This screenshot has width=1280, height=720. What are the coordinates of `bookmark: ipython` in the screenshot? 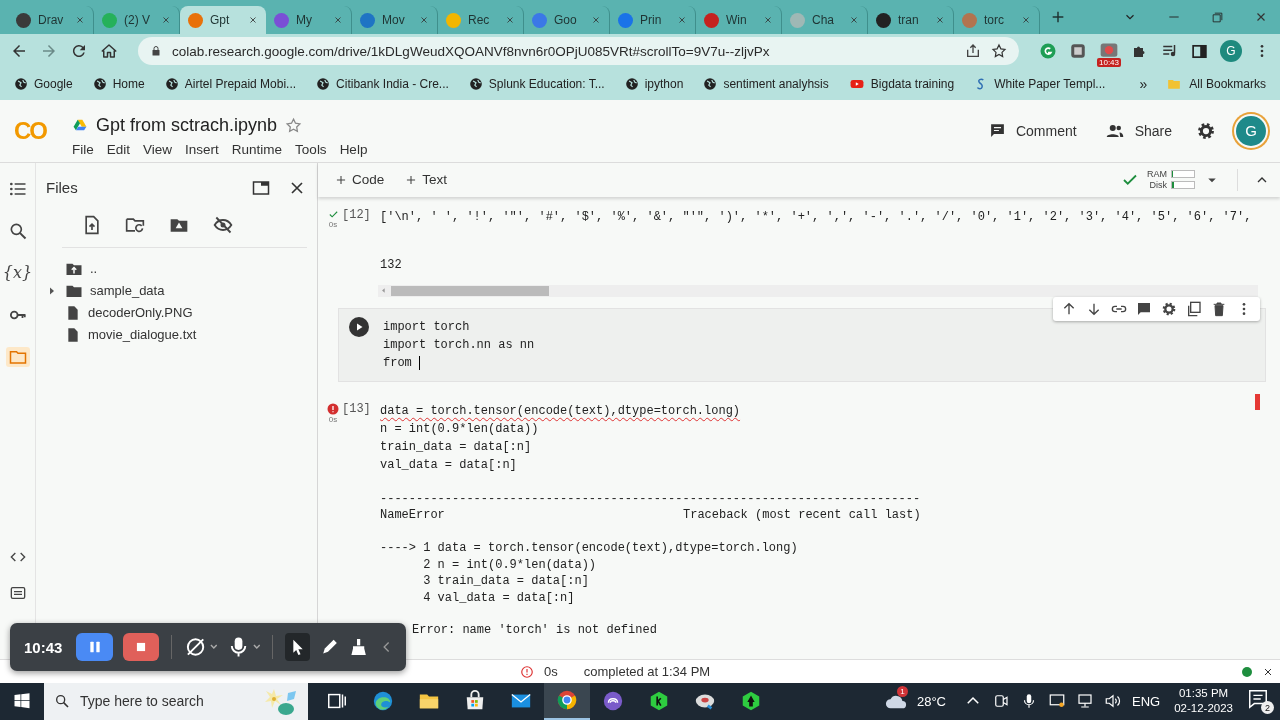 It's located at (654, 84).